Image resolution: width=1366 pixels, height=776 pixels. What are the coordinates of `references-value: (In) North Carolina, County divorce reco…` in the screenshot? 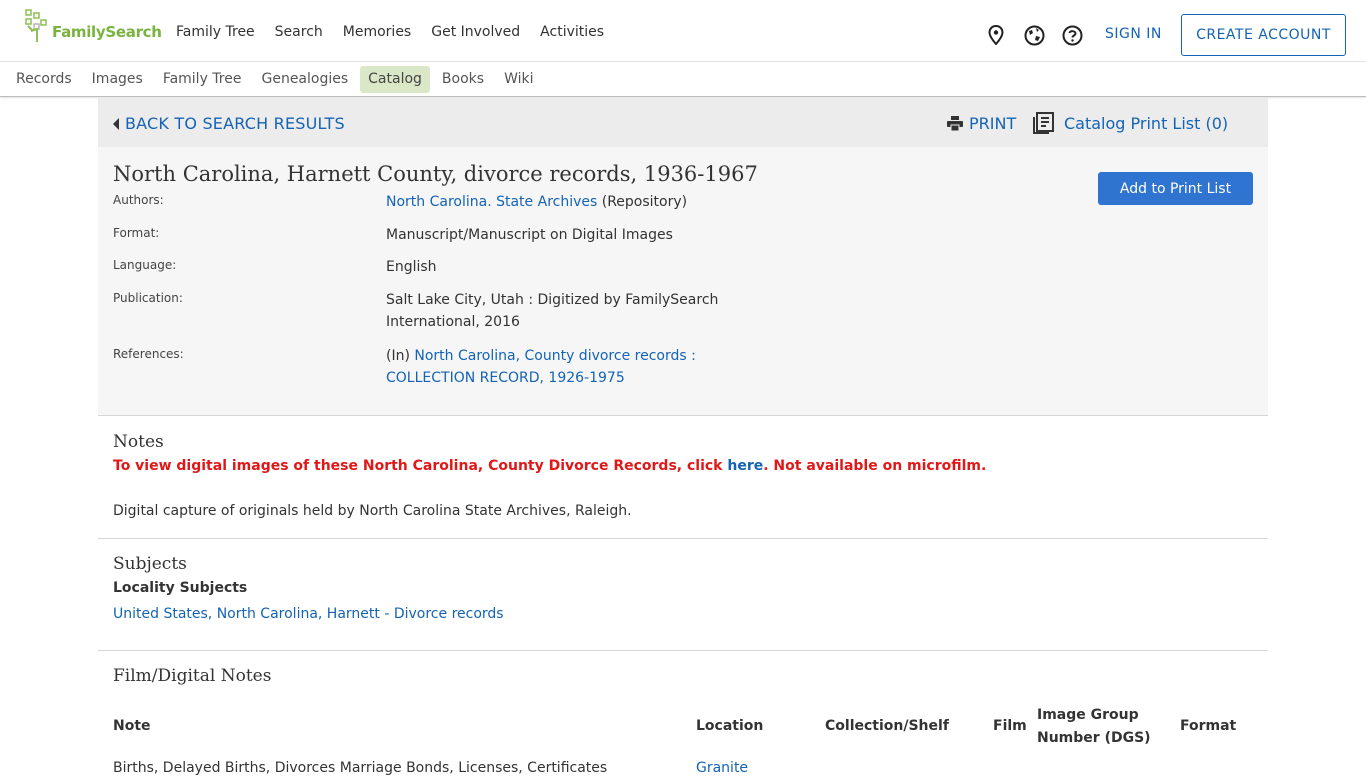 It's located at (541, 367).